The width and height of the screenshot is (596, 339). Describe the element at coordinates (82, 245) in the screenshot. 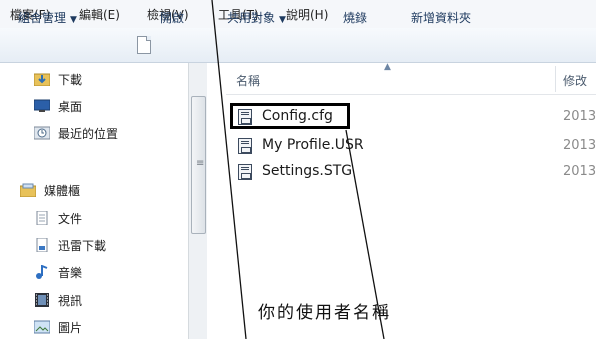

I see `nav-label: 迅雷下載` at that location.